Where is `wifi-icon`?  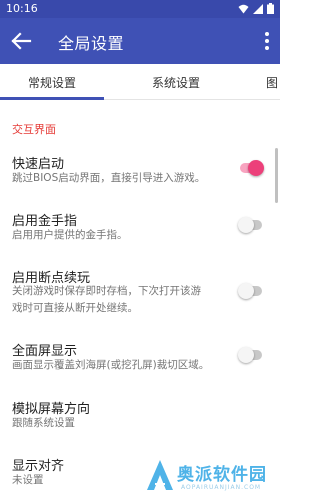
wifi-icon is located at coordinates (243, 8).